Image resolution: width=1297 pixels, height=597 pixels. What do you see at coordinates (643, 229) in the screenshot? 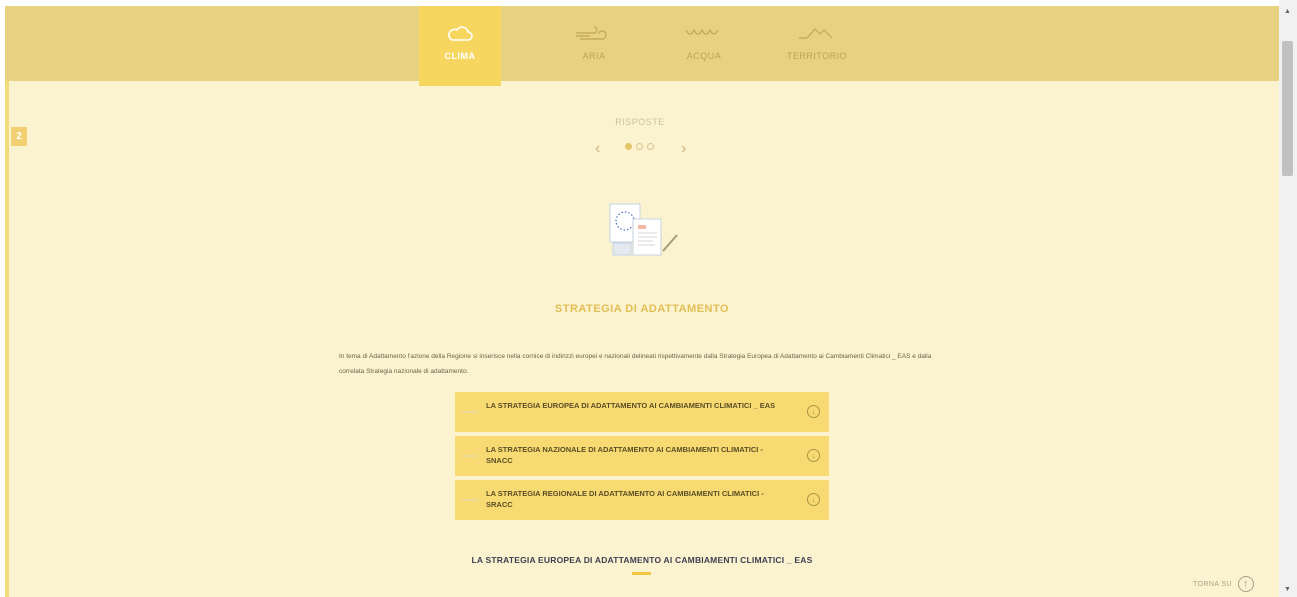
I see `strategy-document-icon` at bounding box center [643, 229].